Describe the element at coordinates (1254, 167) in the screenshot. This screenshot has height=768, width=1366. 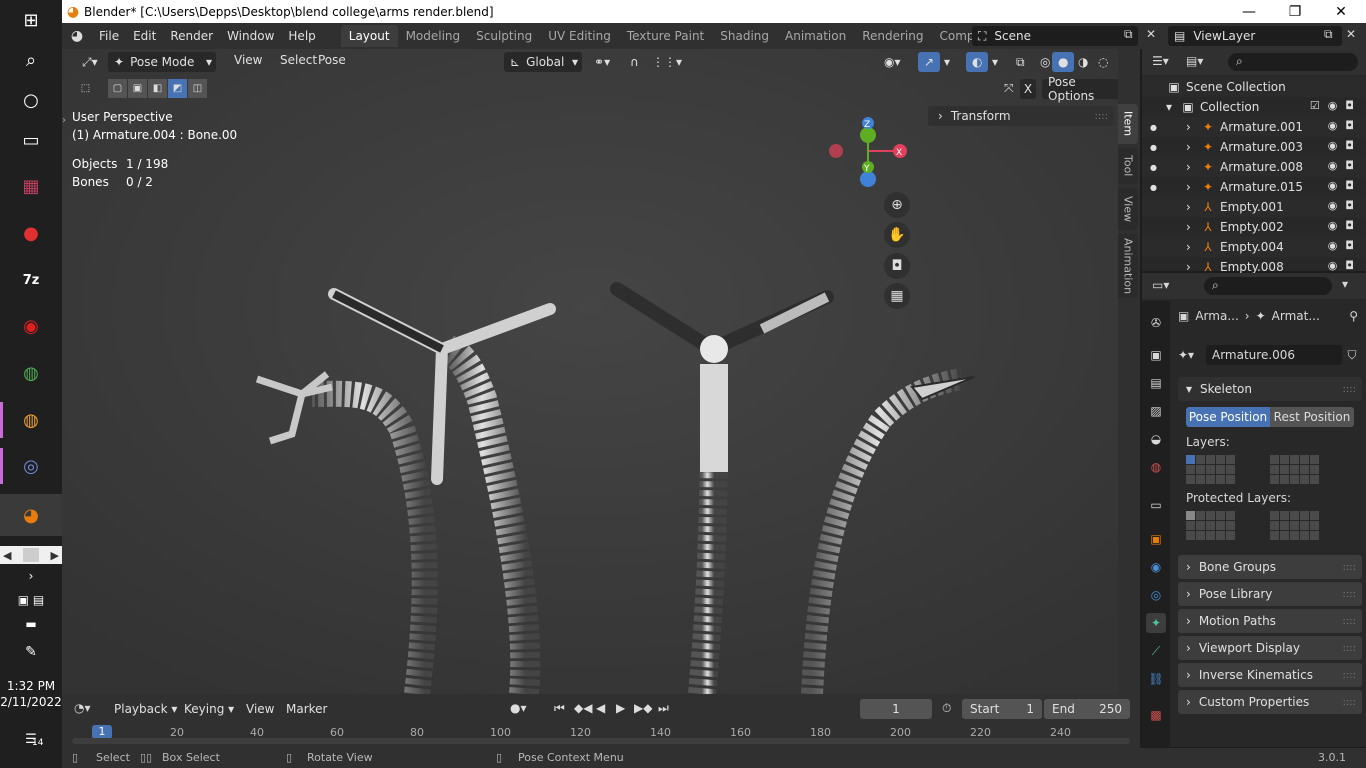
I see `outliner-item: ● › ✦ Armature.008 ◉◘` at that location.